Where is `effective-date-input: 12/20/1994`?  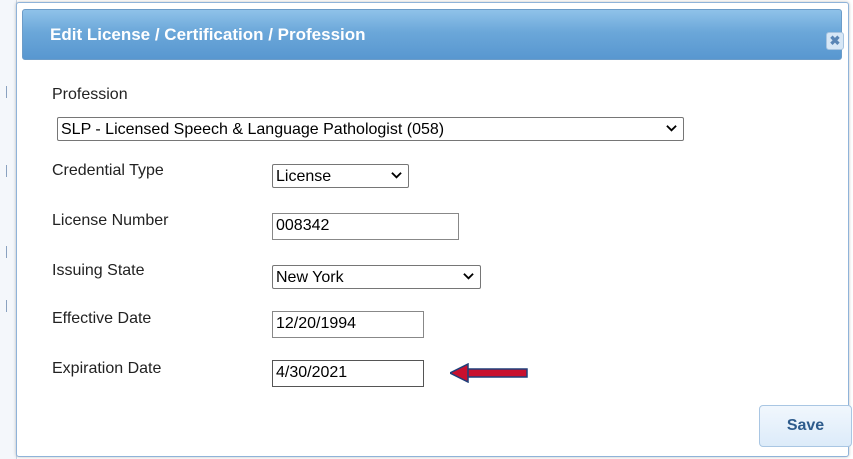
effective-date-input: 12/20/1994 is located at coordinates (348, 324).